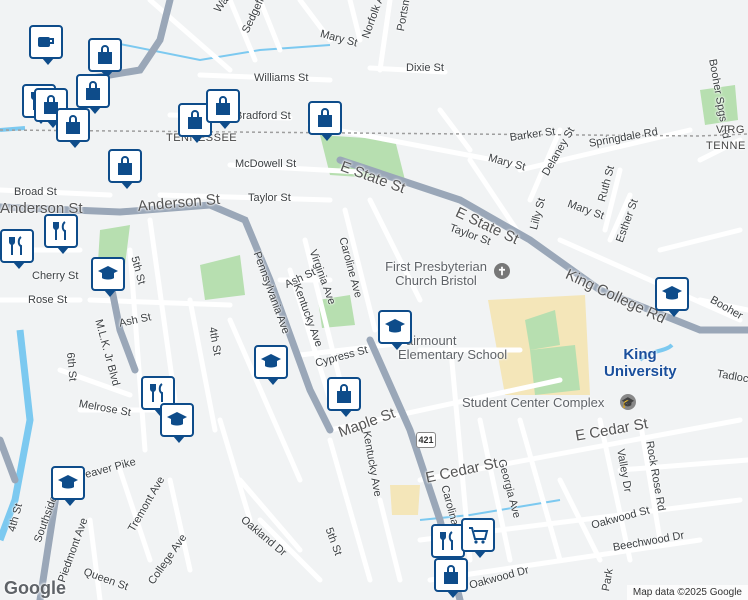 The width and height of the screenshot is (748, 600). I want to click on grocery-cart-icon, so click(479, 535).